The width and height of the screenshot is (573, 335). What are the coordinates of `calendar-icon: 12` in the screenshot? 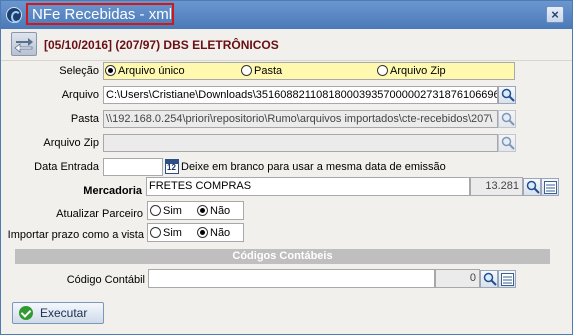 It's located at (172, 166).